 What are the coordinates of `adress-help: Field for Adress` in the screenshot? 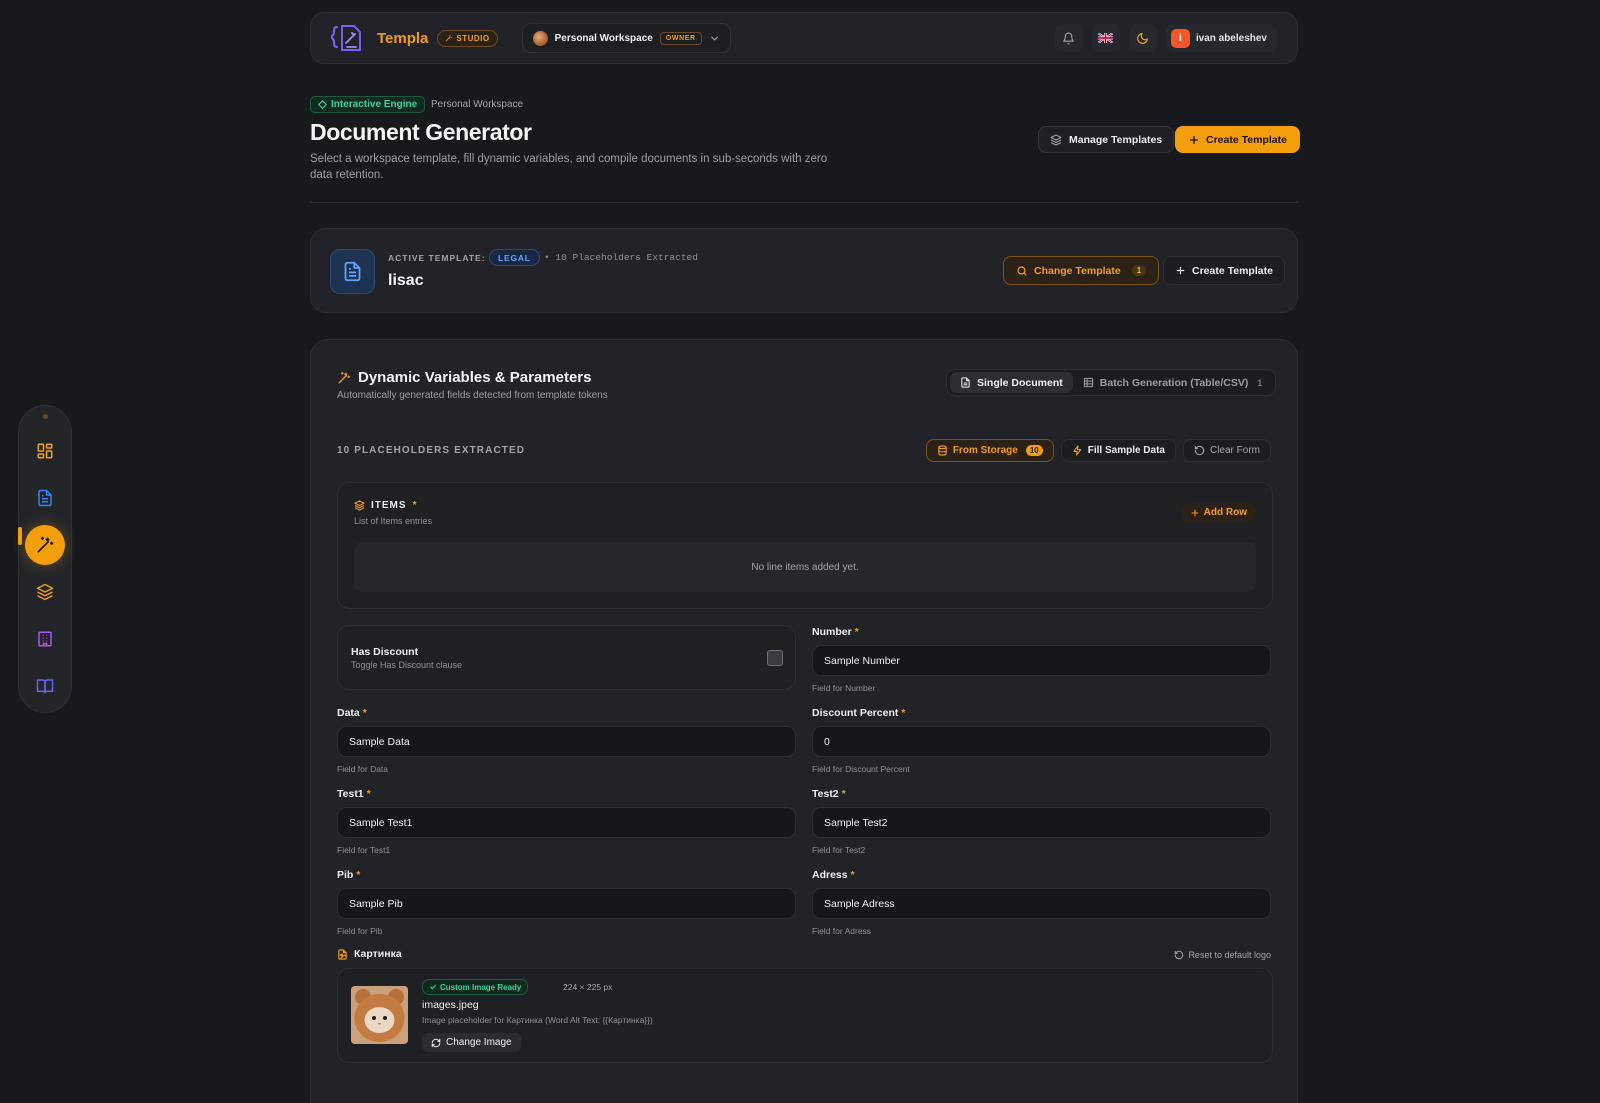 It's located at (842, 931).